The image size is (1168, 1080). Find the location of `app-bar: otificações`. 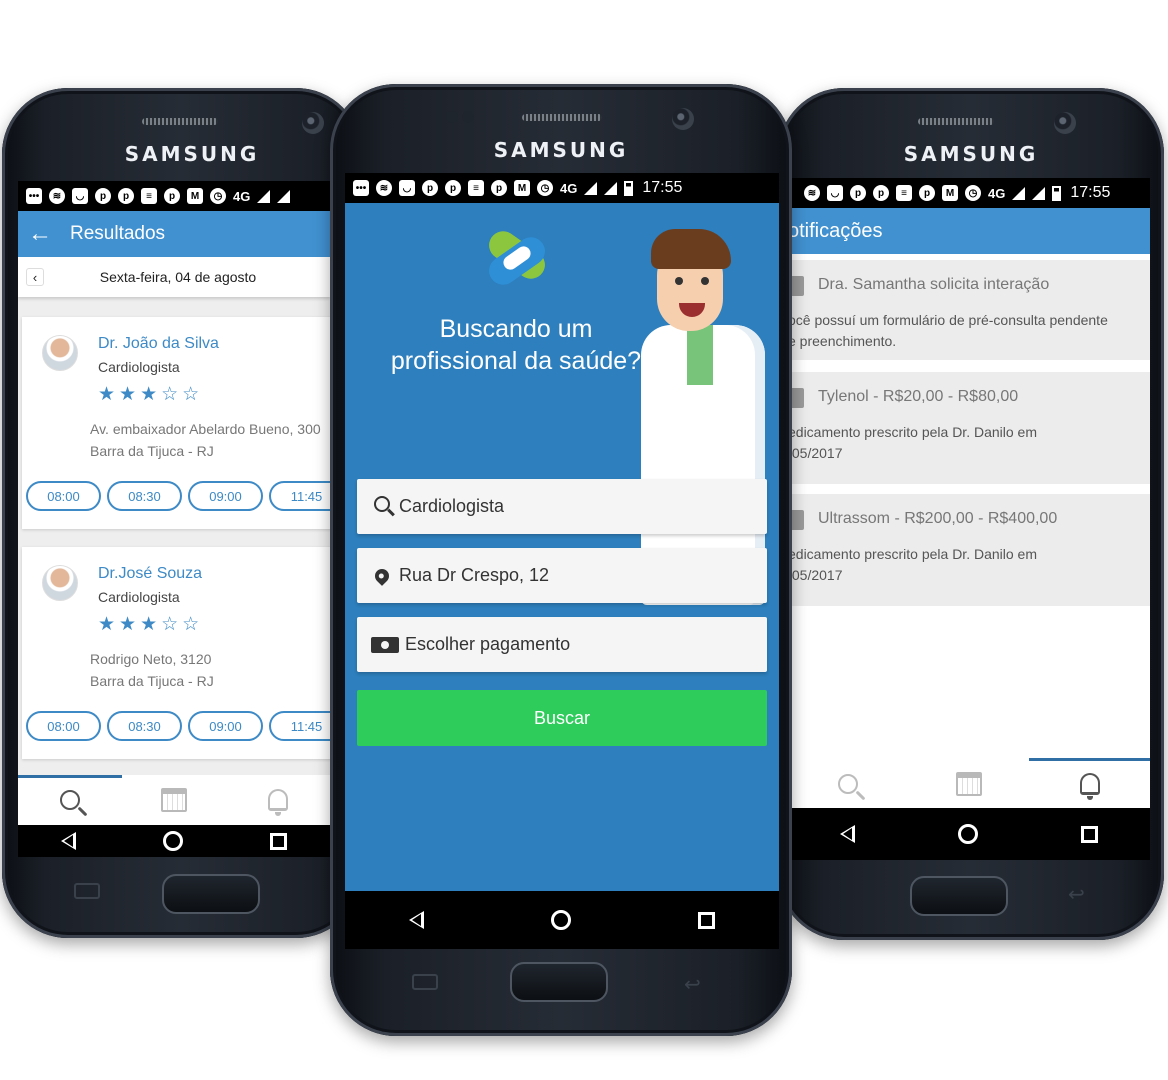

app-bar: otificações is located at coordinates (969, 231).